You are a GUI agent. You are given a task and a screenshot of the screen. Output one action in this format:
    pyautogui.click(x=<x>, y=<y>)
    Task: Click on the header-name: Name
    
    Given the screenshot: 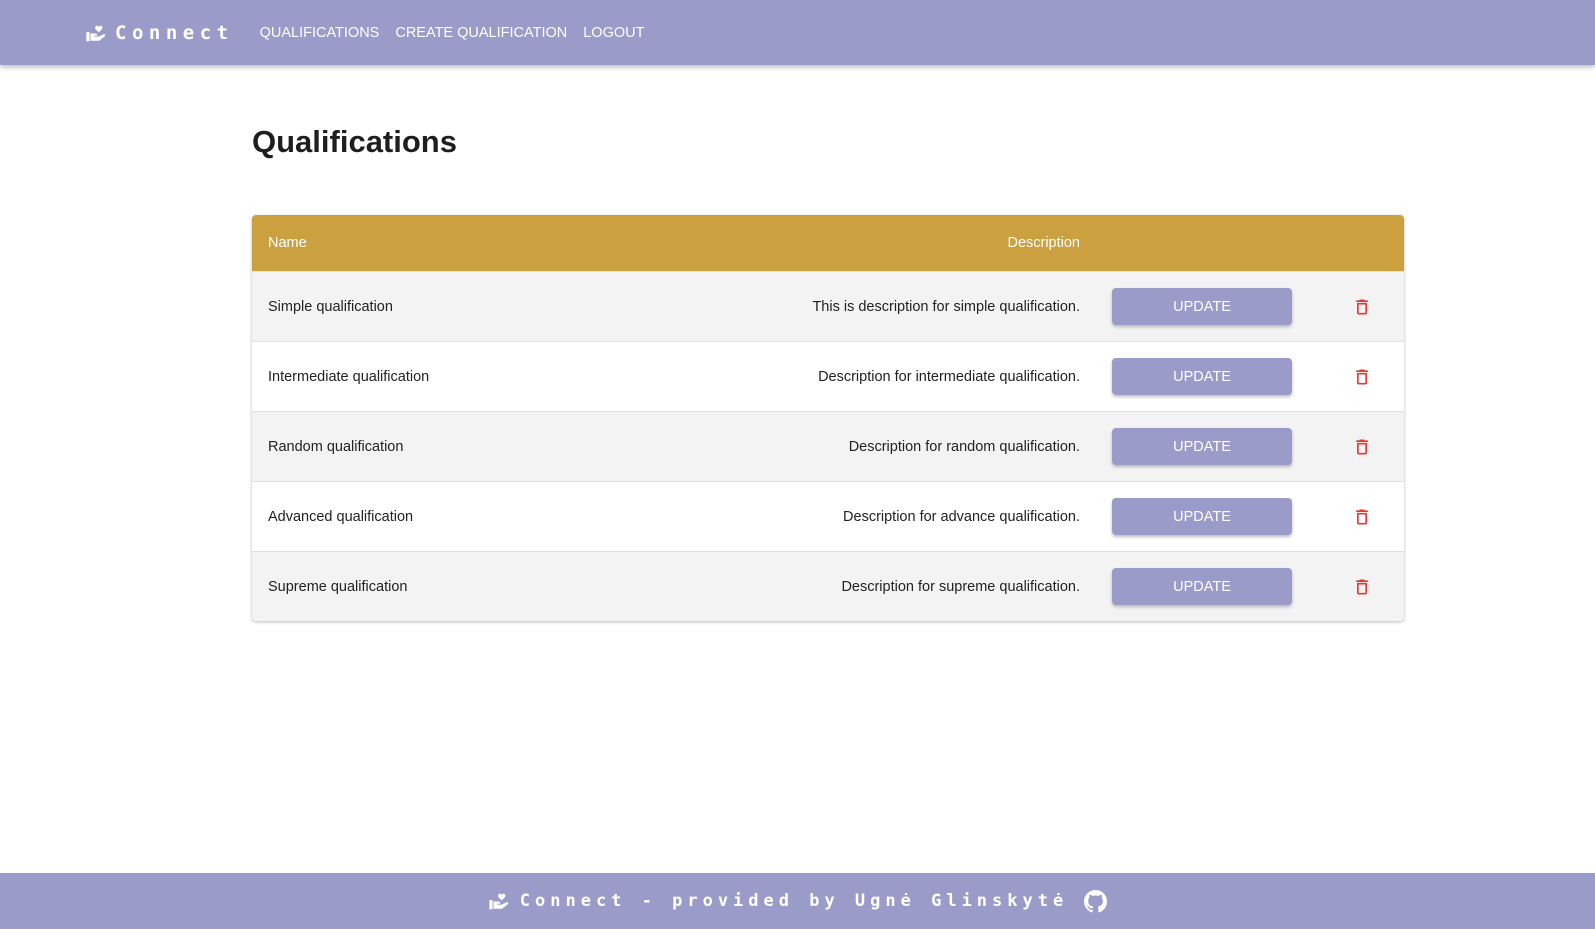 What is the action you would take?
    pyautogui.click(x=287, y=243)
    